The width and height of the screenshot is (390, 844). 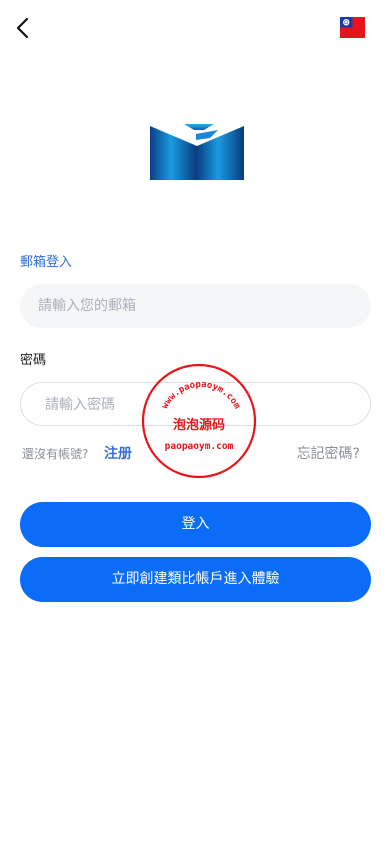 What do you see at coordinates (80, 405) in the screenshot?
I see `password-placeholder: 請輸入密碼` at bounding box center [80, 405].